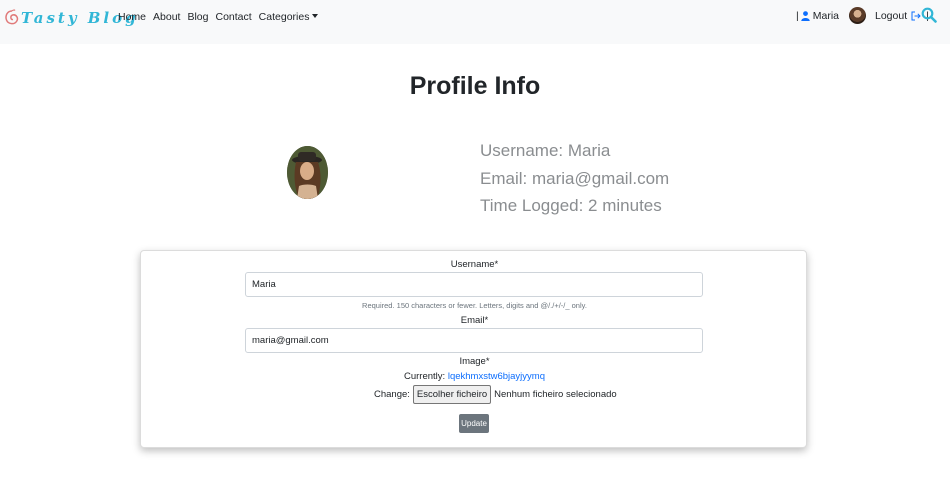 This screenshot has height=500, width=950. Describe the element at coordinates (392, 394) in the screenshot. I see `change-label: Change:` at that location.